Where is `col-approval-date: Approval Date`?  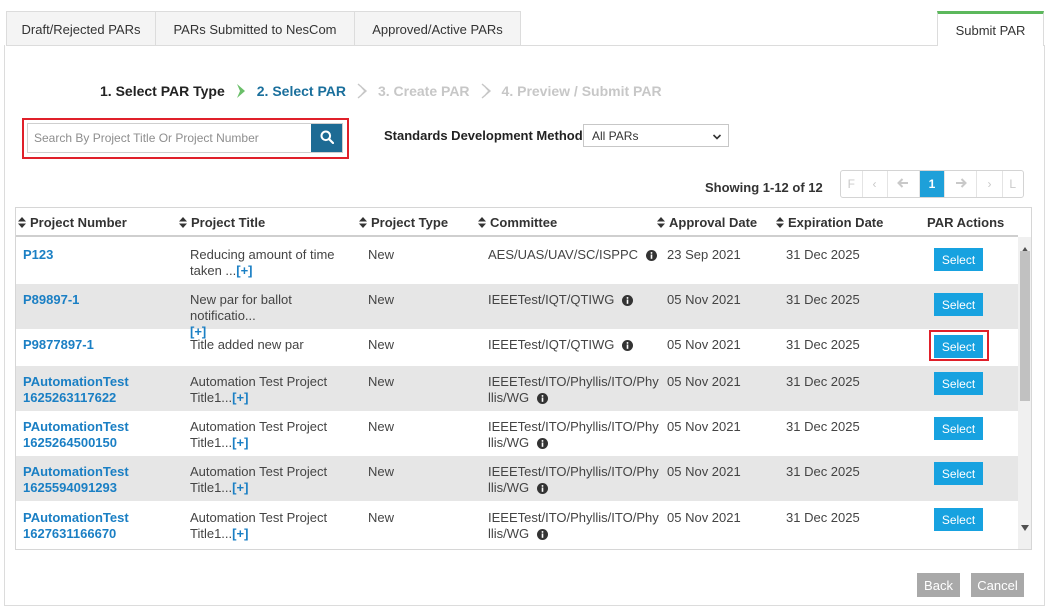 col-approval-date: Approval Date is located at coordinates (707, 222).